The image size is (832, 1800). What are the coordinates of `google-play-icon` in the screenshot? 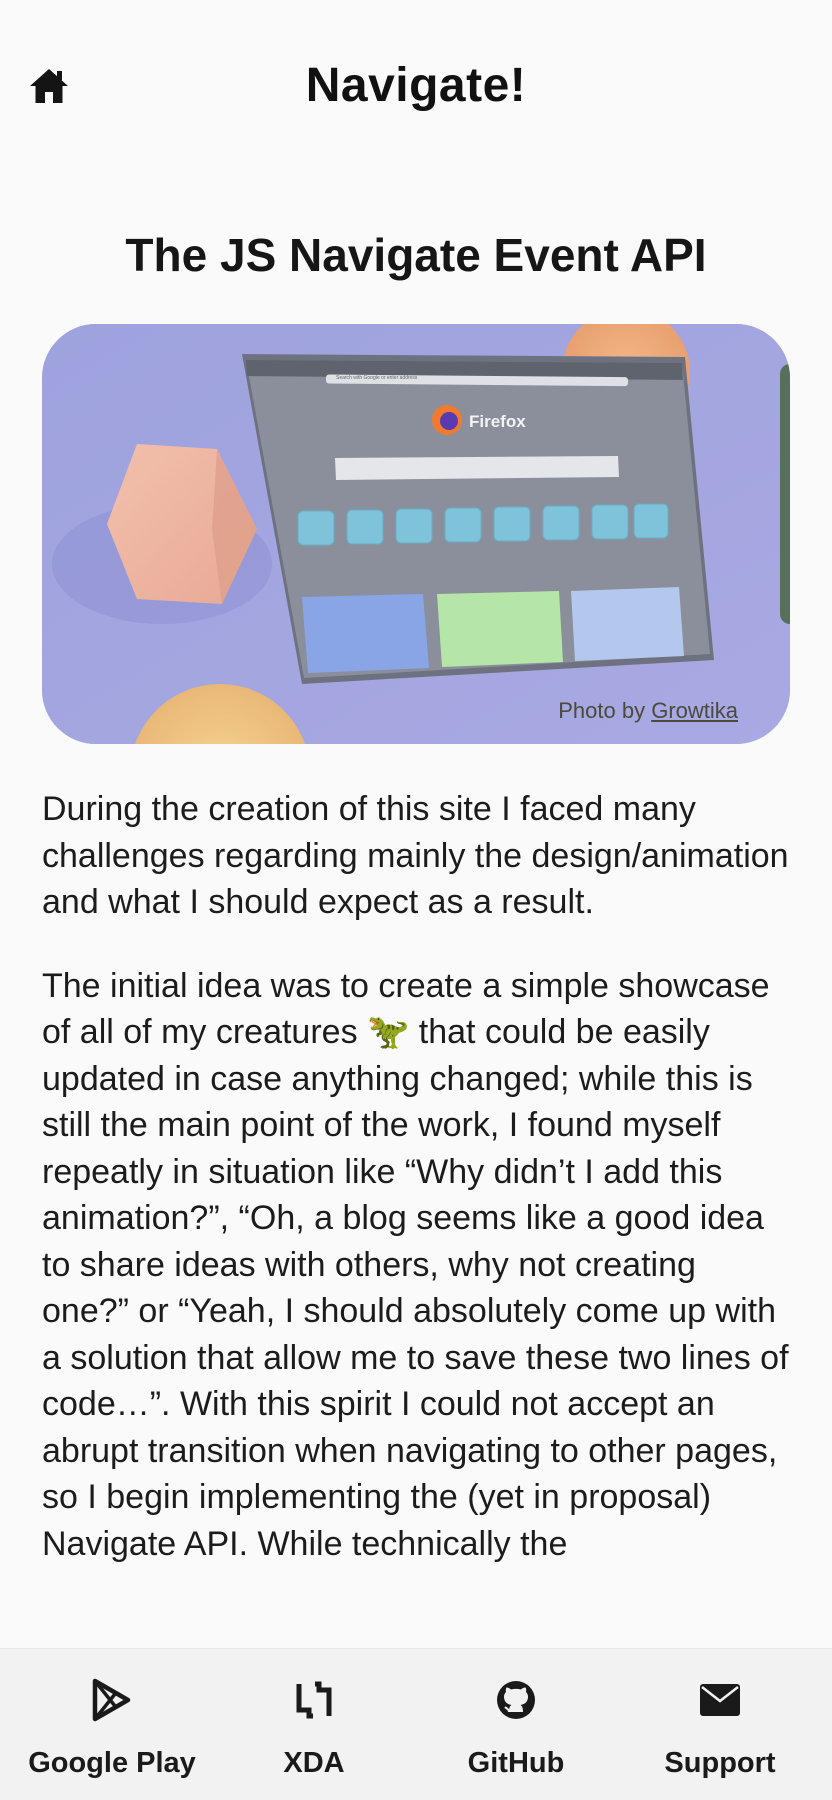 It's located at (111, 1700).